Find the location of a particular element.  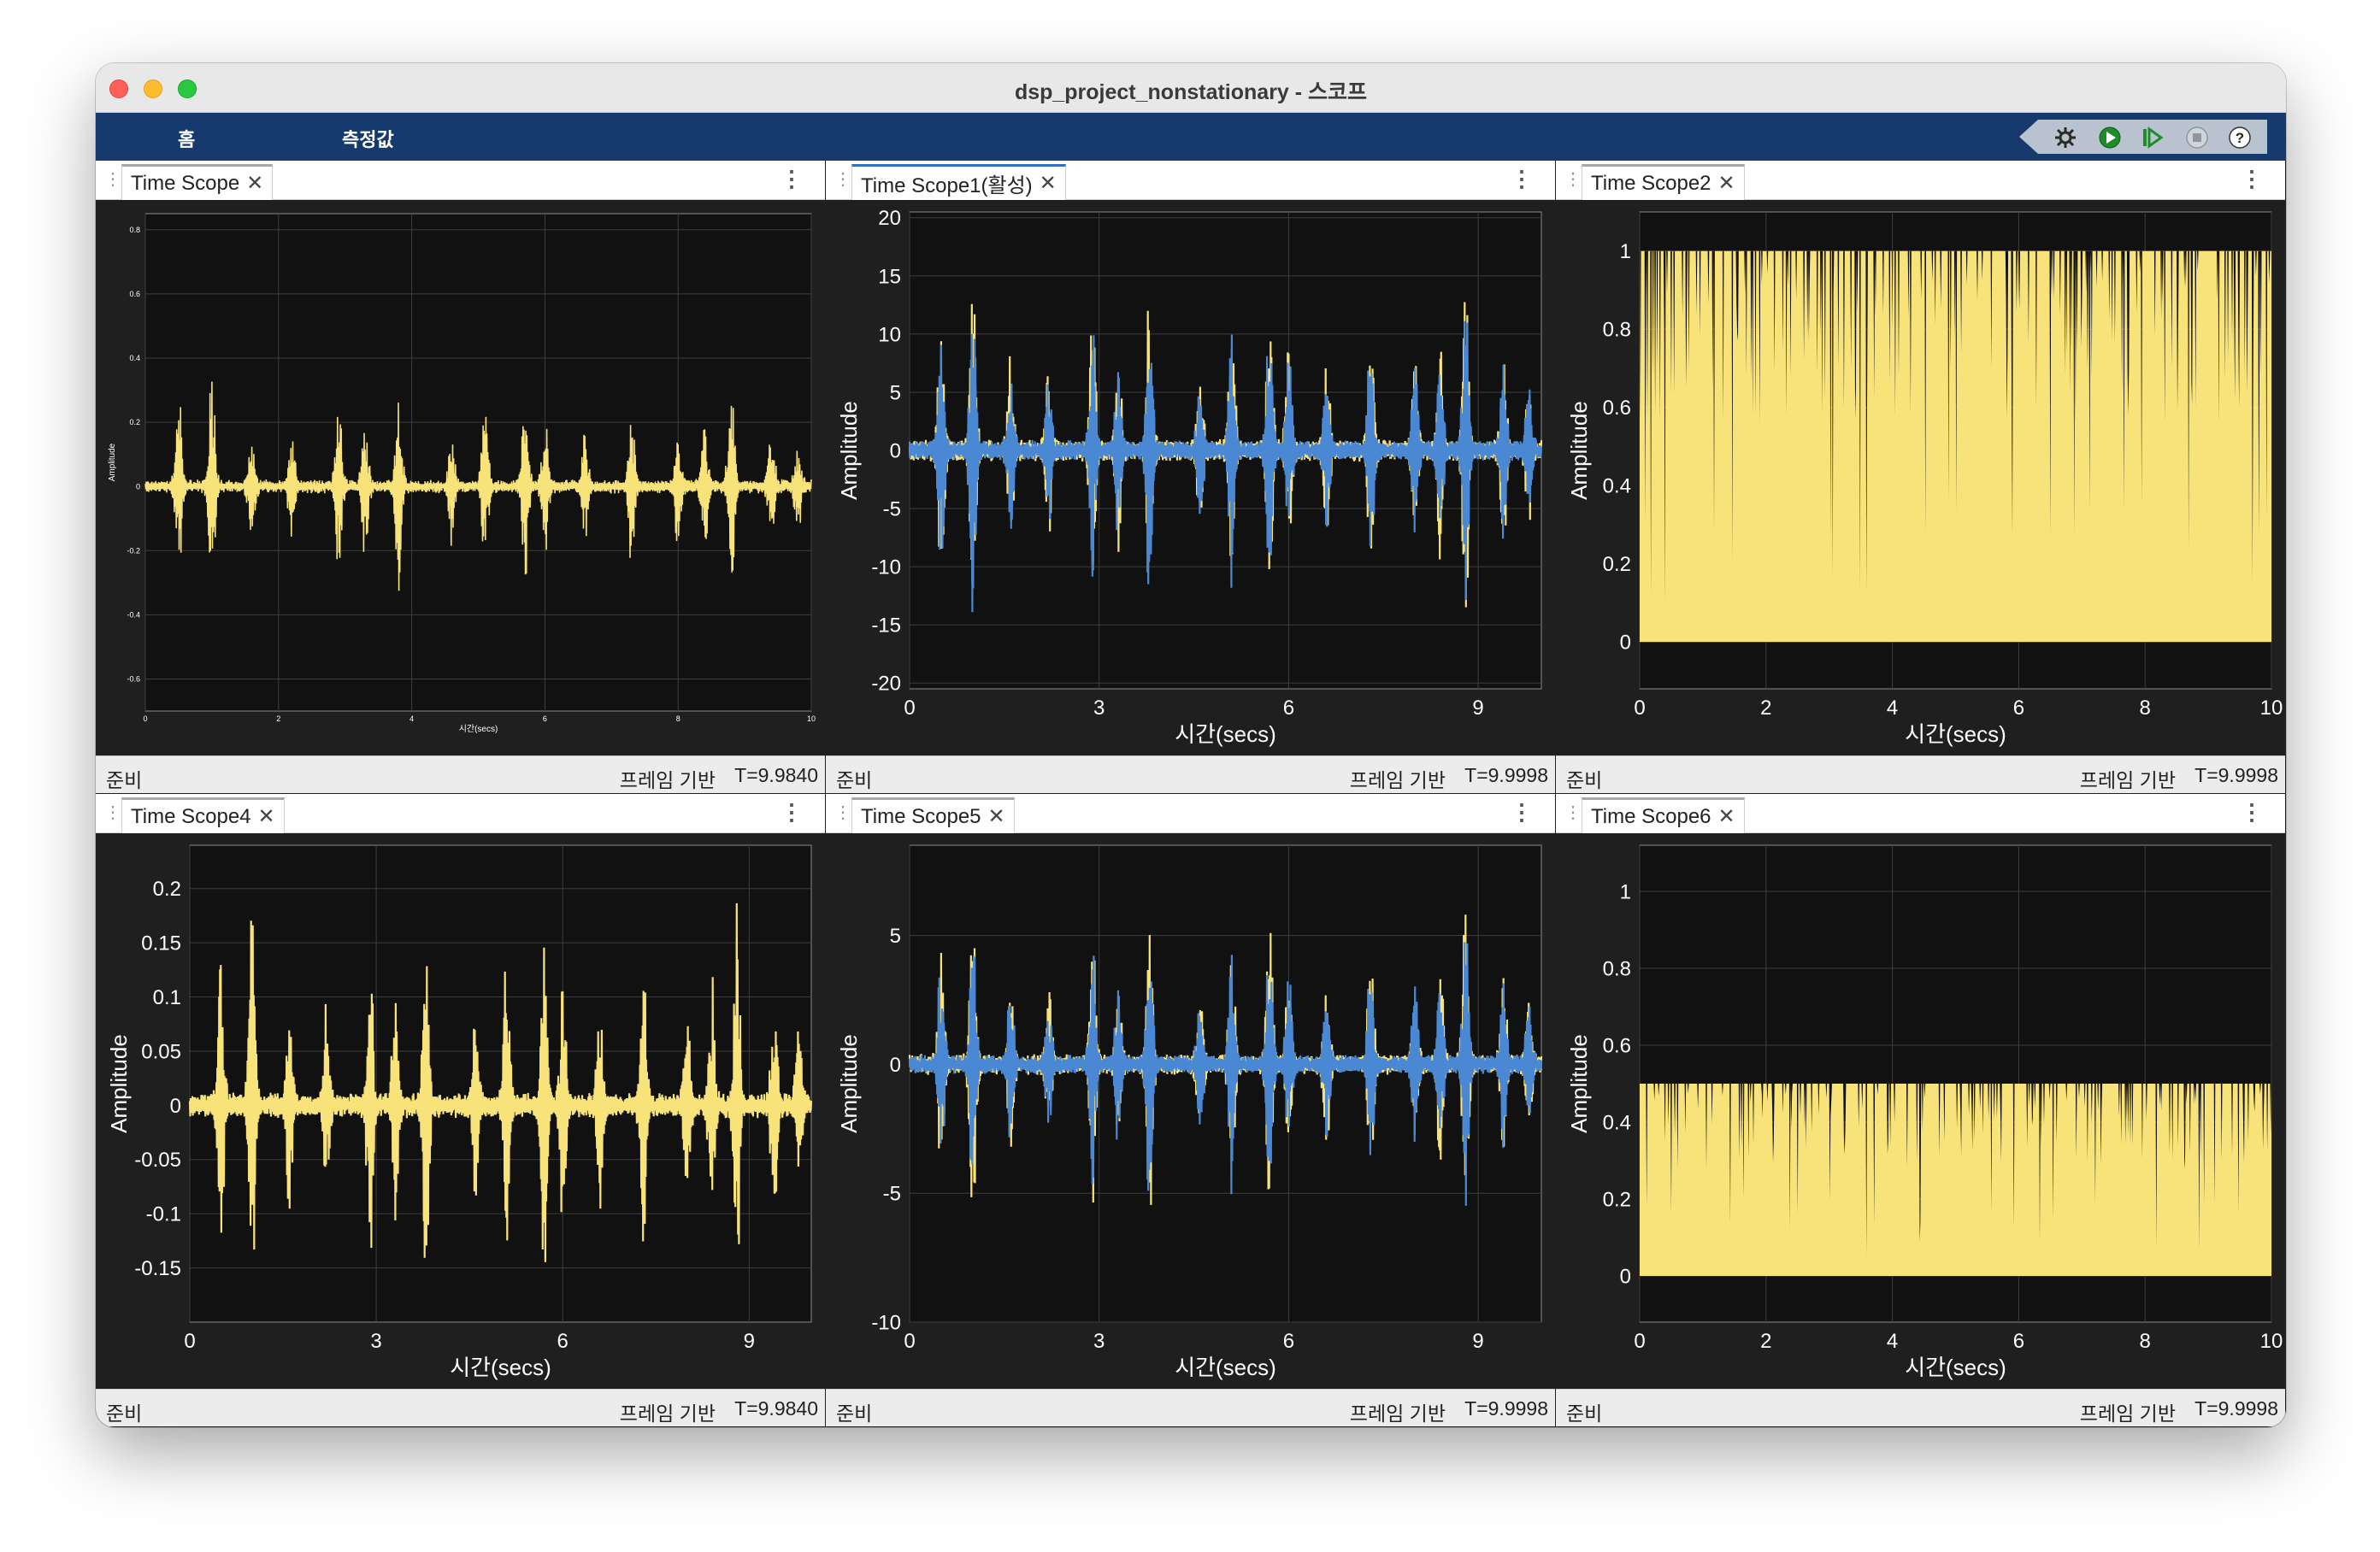

status-frame-mode: 프레임 기반 is located at coordinates (667, 1413).